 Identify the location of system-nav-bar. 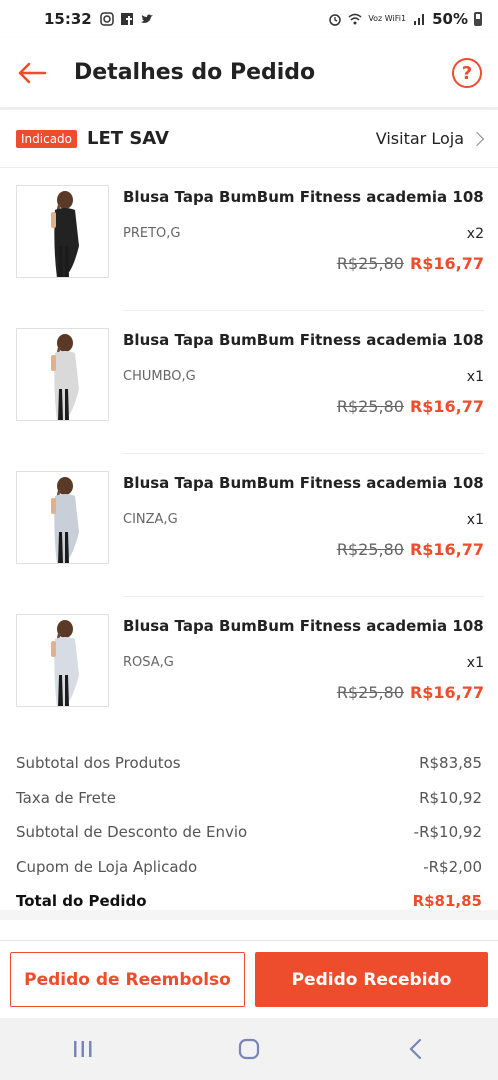
(249, 1049).